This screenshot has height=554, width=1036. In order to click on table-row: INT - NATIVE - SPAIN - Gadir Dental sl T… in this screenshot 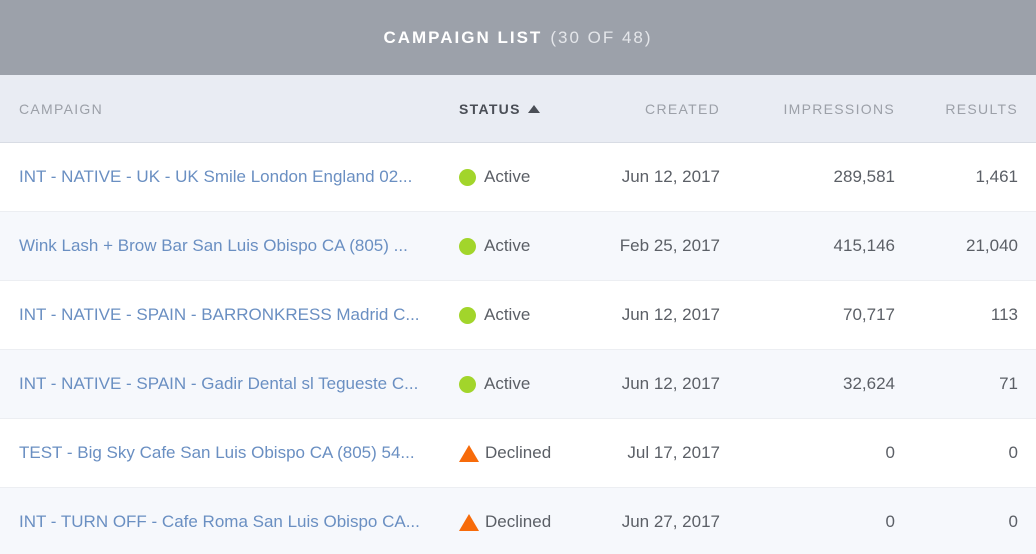, I will do `click(518, 384)`.